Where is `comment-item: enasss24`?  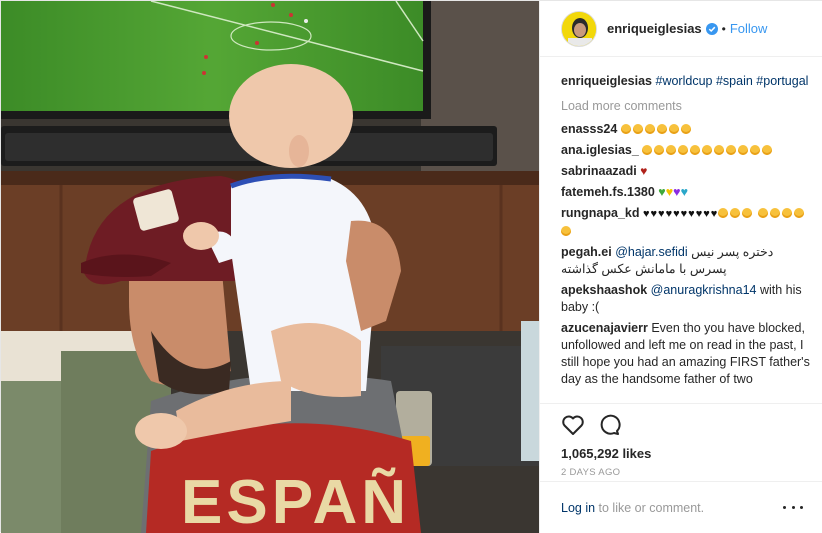
comment-item: enasss24 is located at coordinates (686, 129).